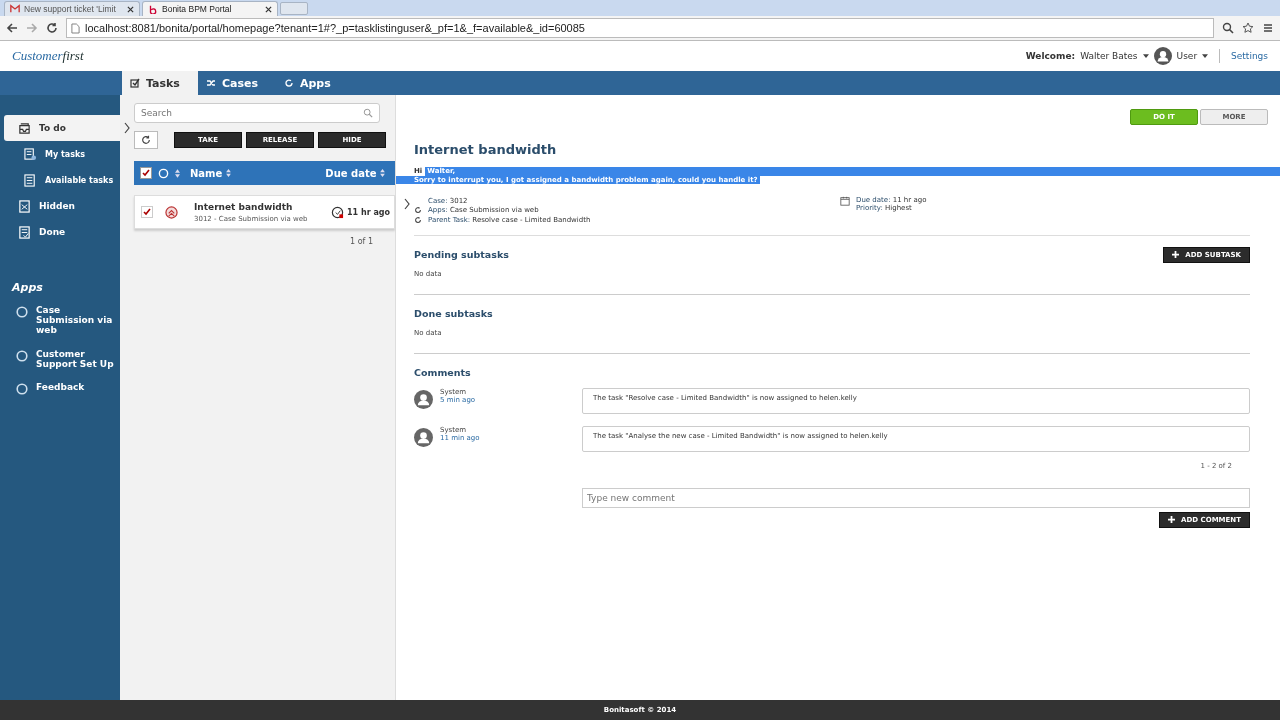 The image size is (1280, 720). I want to click on pager-text: 1 of 1, so click(361, 241).